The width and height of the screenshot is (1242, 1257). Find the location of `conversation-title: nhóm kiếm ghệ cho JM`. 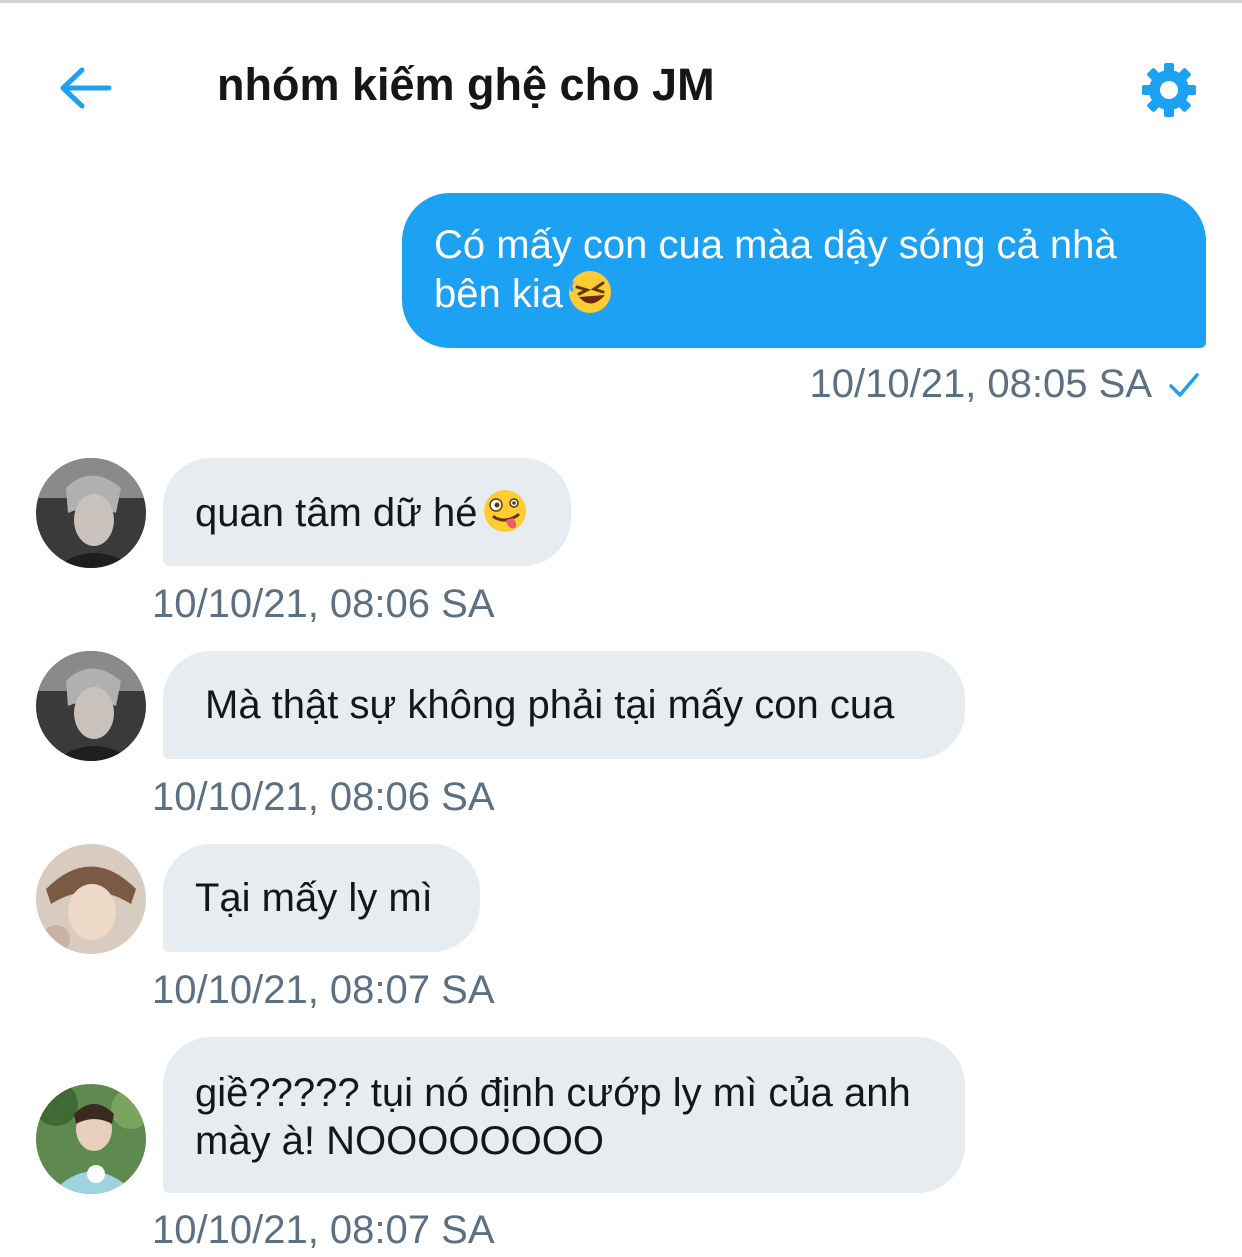

conversation-title: nhóm kiếm ghệ cho JM is located at coordinates (466, 84).